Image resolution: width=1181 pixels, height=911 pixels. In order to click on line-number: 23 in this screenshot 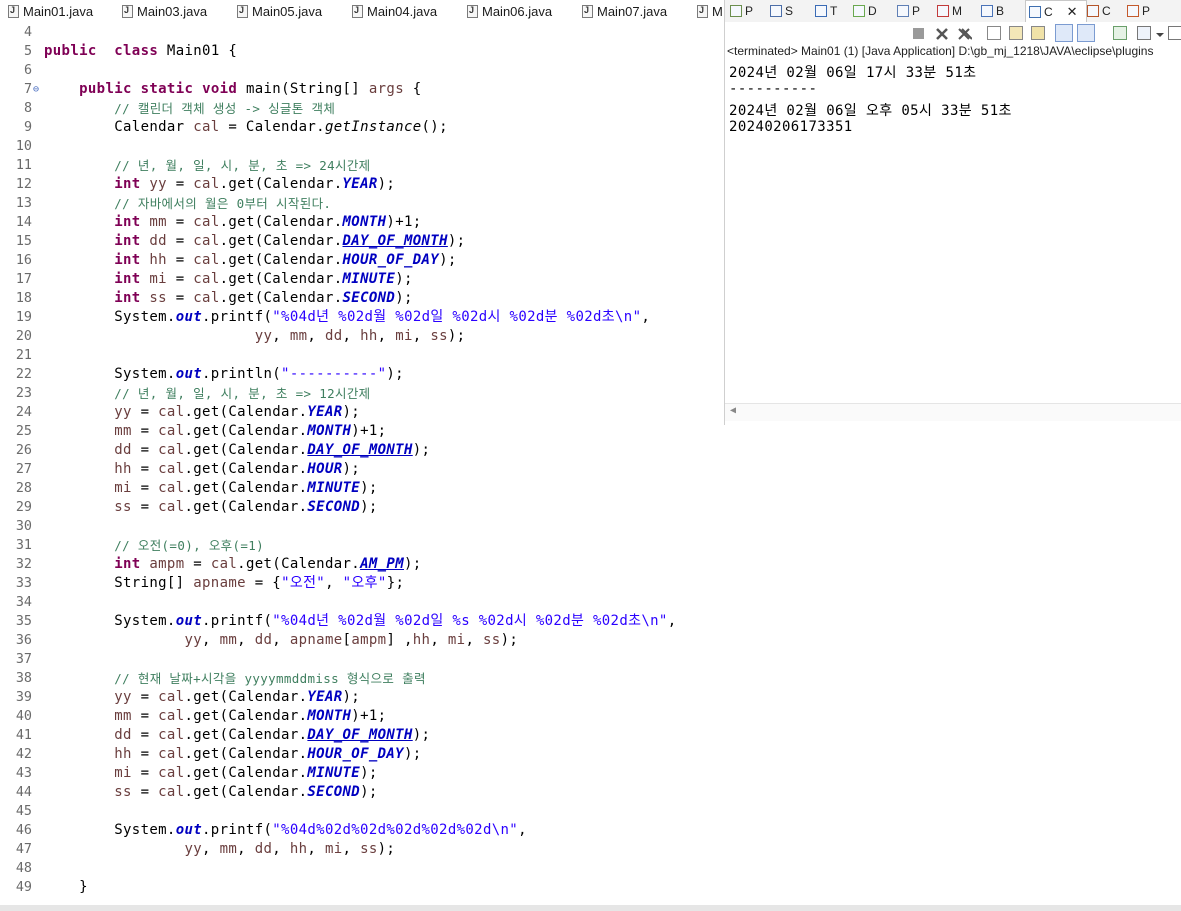, I will do `click(23, 393)`.